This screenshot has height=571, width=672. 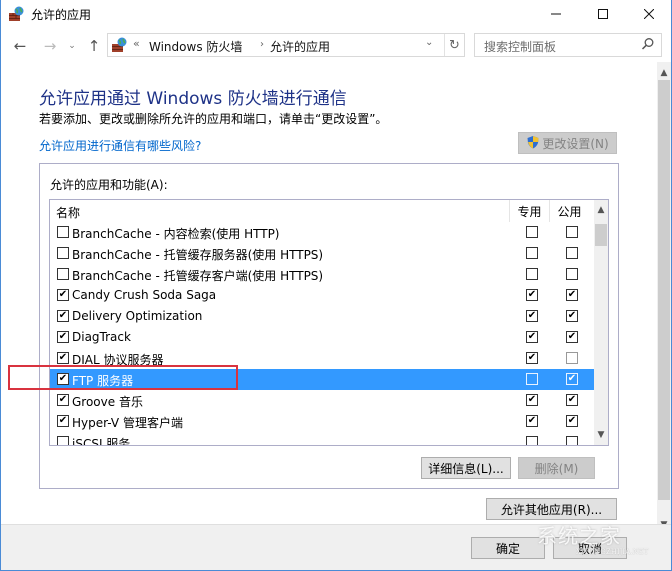 What do you see at coordinates (567, 143) in the screenshot?
I see `change-settings-button: 更改设置(N)` at bounding box center [567, 143].